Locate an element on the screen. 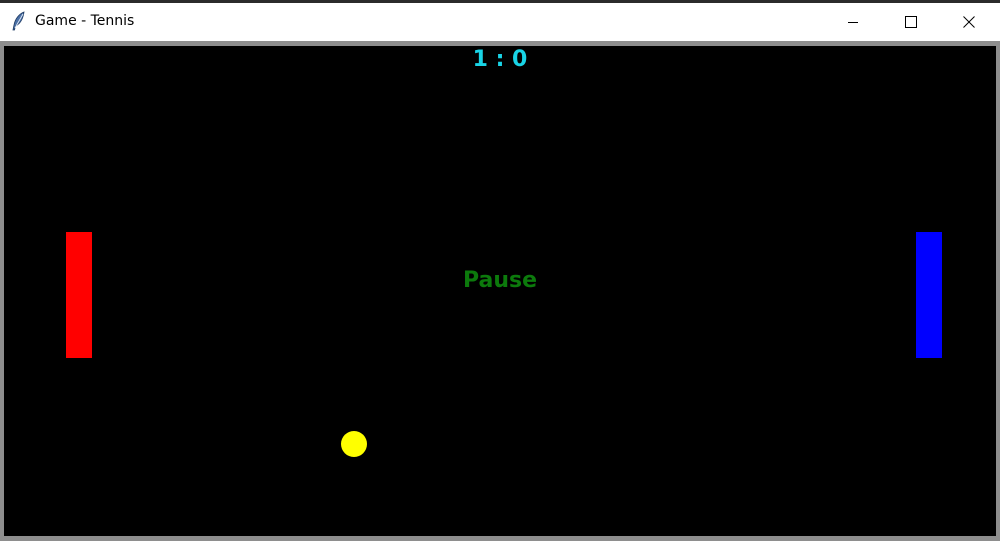 This screenshot has height=541, width=1000. close-button is located at coordinates (969, 22).